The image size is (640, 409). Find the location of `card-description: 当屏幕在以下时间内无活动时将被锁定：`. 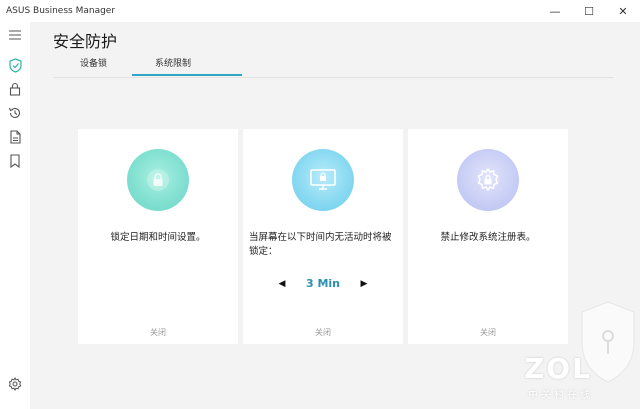

card-description: 当屏幕在以下时间内无活动时将被锁定： is located at coordinates (320, 244).